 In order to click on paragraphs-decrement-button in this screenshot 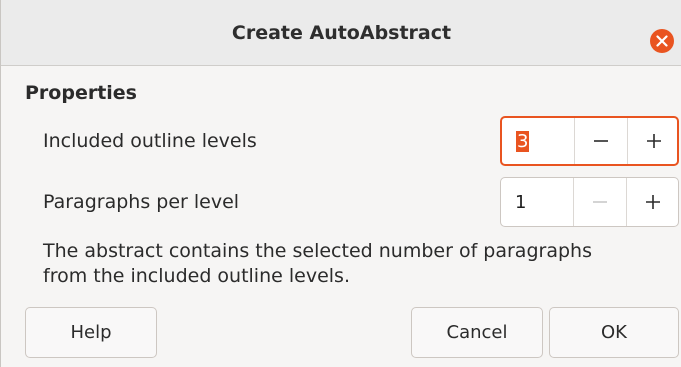, I will do `click(599, 202)`.